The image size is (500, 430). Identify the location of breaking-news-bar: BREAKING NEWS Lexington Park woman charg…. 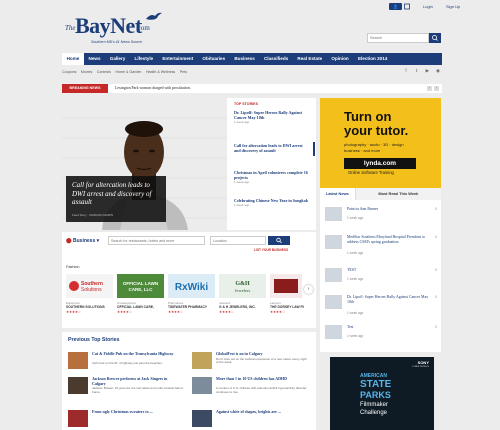
(252, 88).